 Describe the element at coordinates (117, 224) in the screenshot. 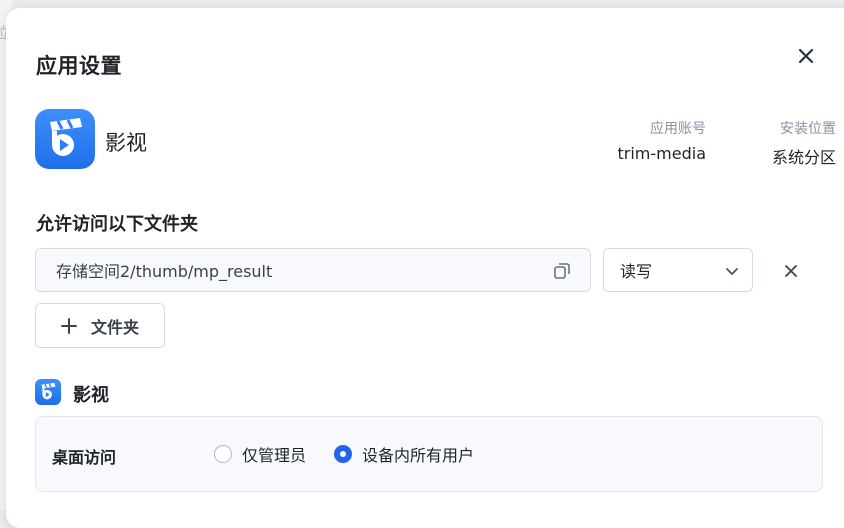

I see `folder-access-title: 允许访问以下文件夹` at that location.